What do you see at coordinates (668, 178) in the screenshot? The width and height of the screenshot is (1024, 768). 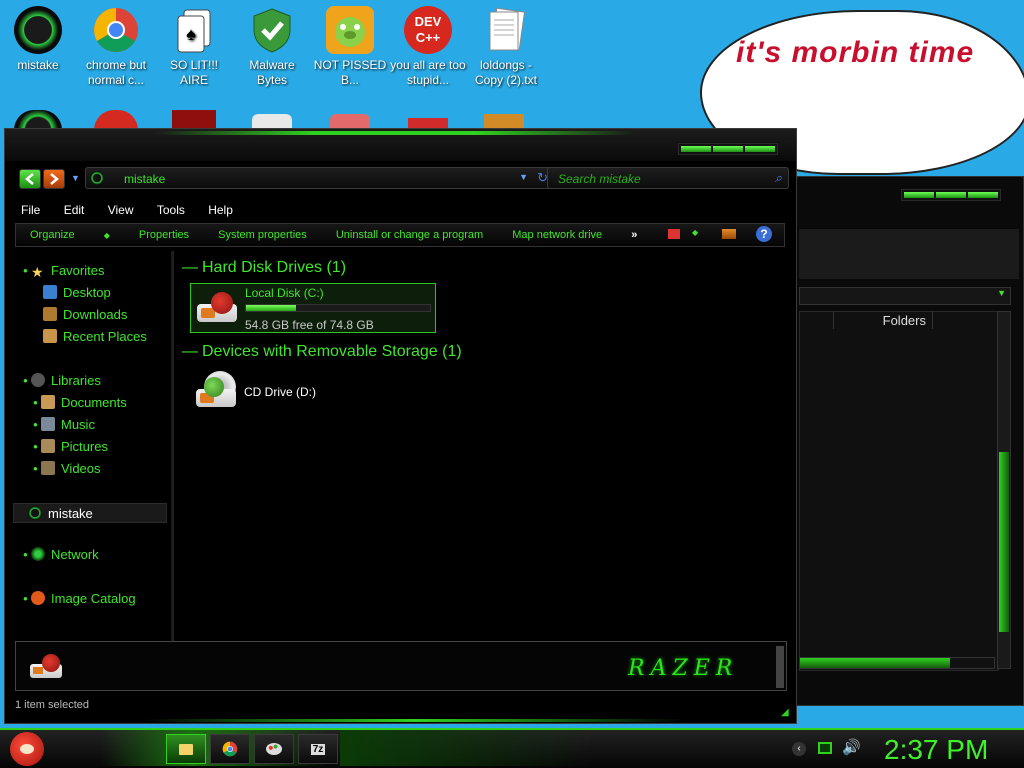 I see `search-input: Search mistake ⌕` at bounding box center [668, 178].